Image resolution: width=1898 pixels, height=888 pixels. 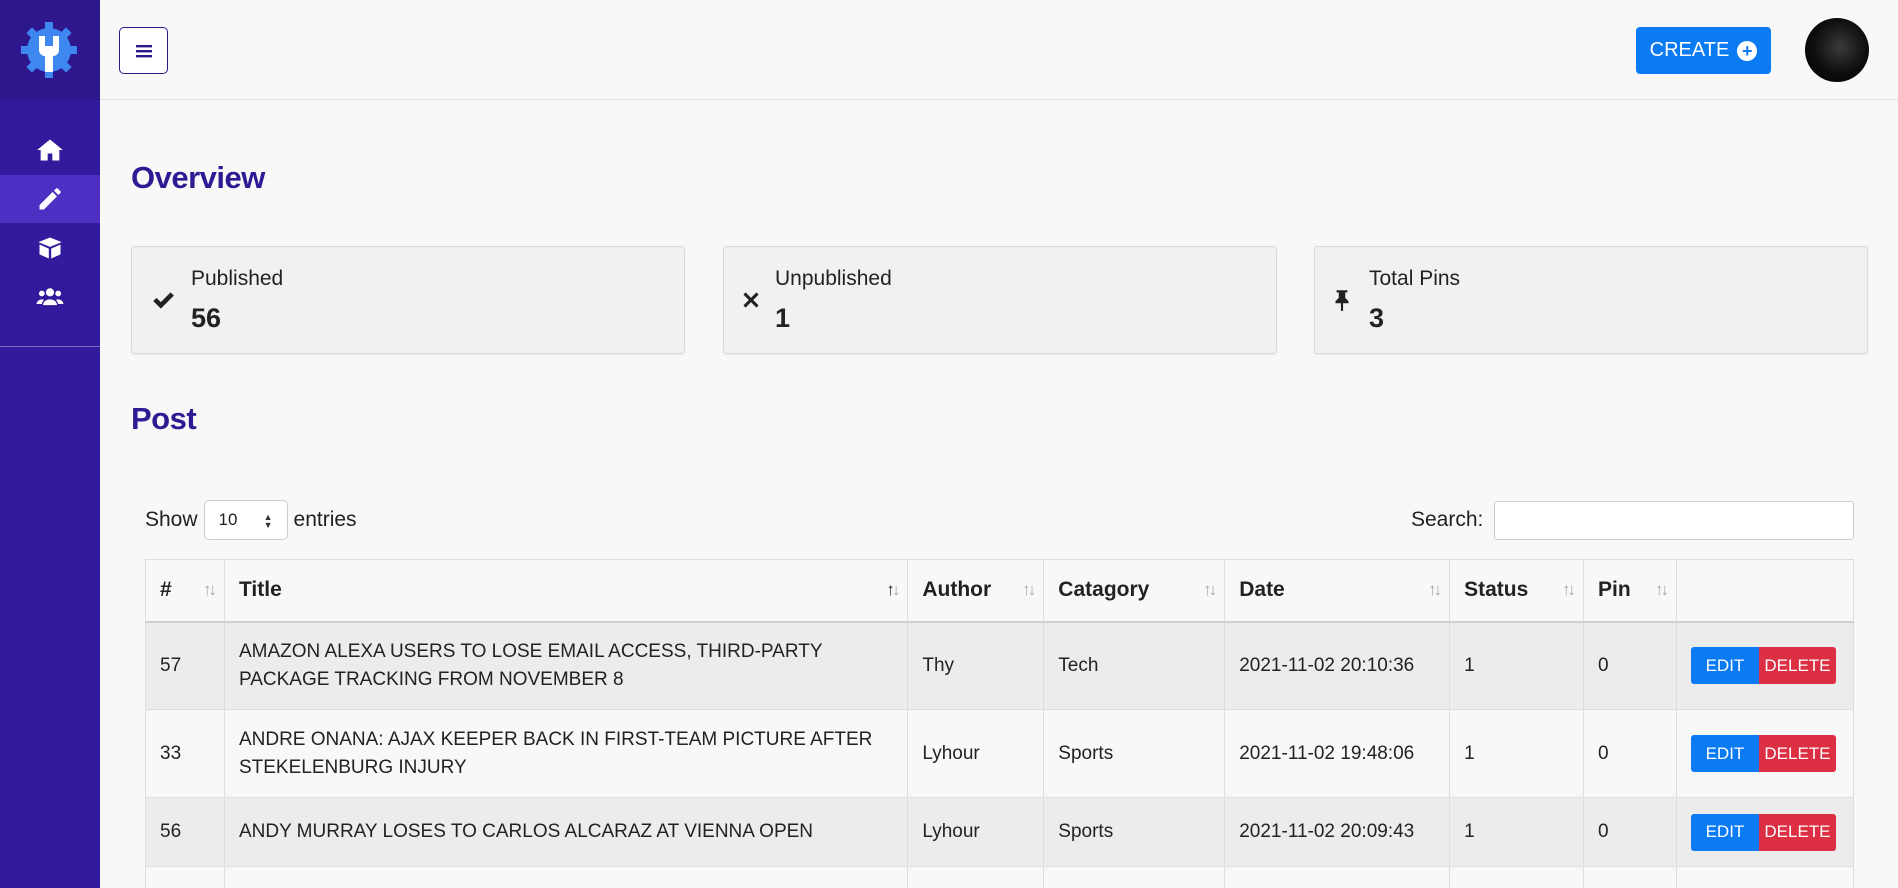 I want to click on hamburger-icon, so click(x=143, y=50).